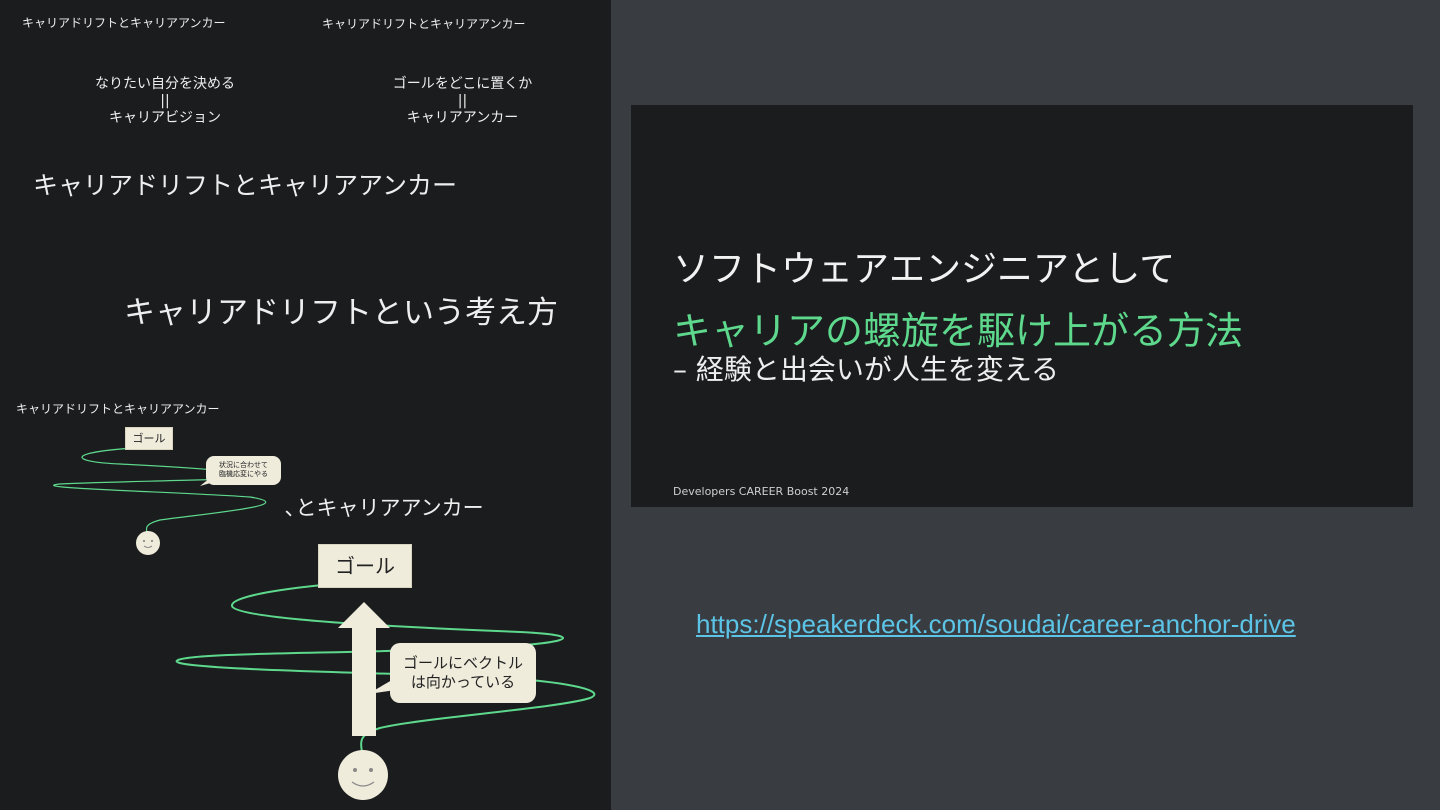 The height and width of the screenshot is (810, 1440). What do you see at coordinates (149, 438) in the screenshot?
I see `small-goal-box: ゴール` at bounding box center [149, 438].